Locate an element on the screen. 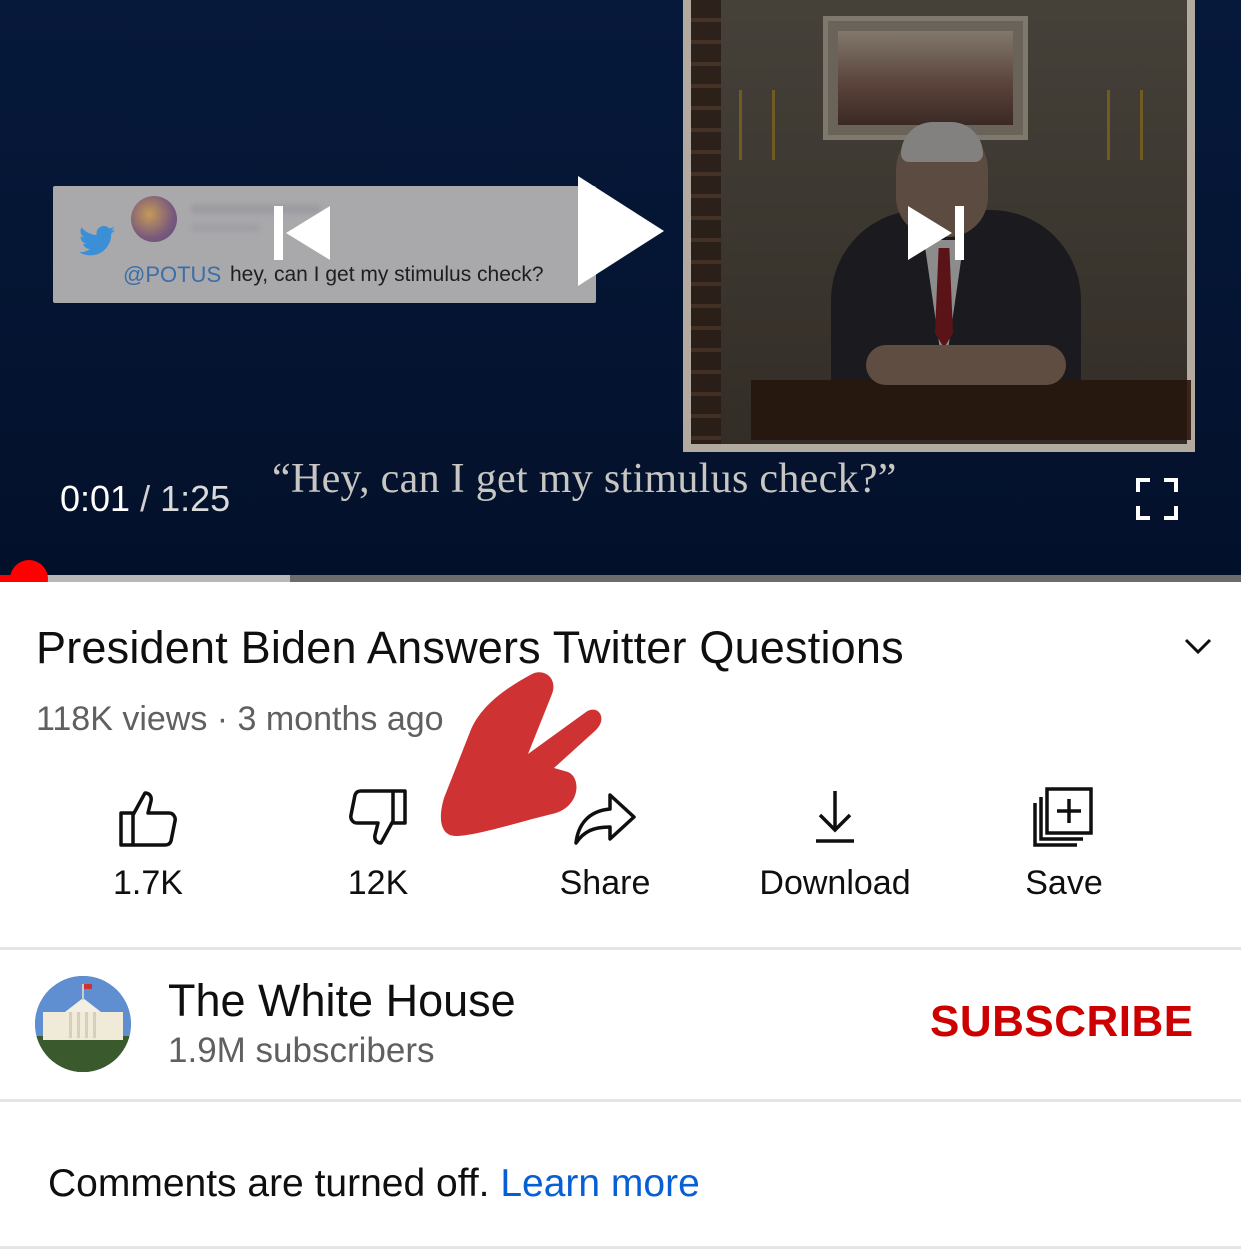 This screenshot has height=1251, width=1241. duration: 1:25 is located at coordinates (195, 498).